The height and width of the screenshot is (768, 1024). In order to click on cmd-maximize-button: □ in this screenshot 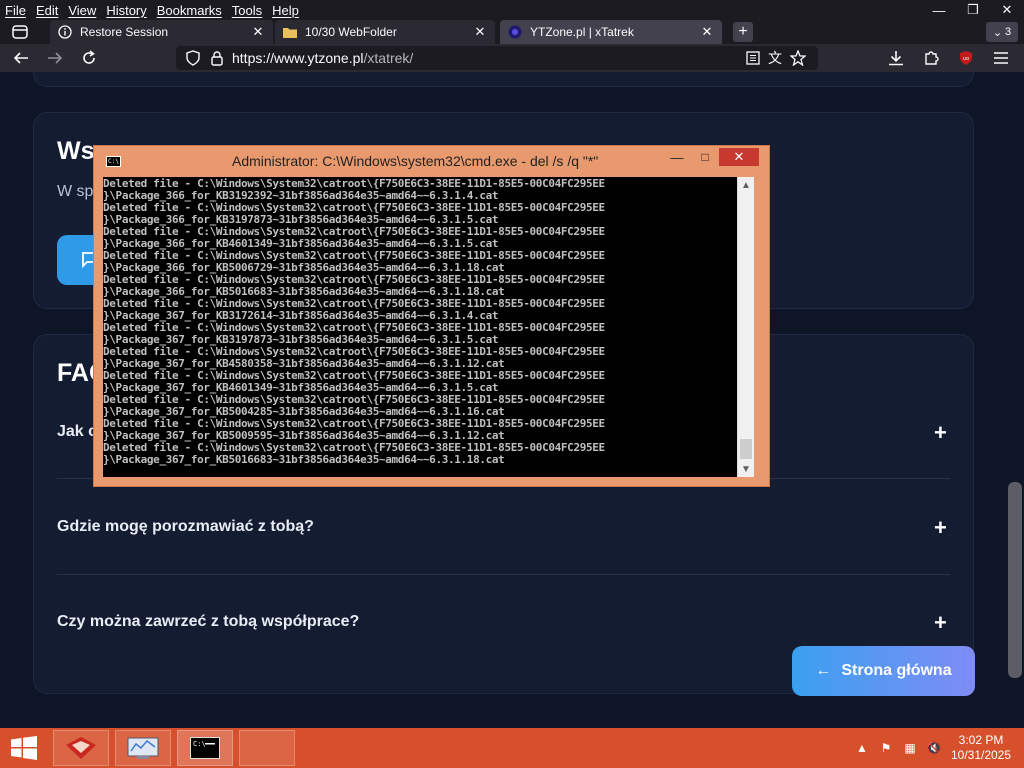, I will do `click(705, 157)`.